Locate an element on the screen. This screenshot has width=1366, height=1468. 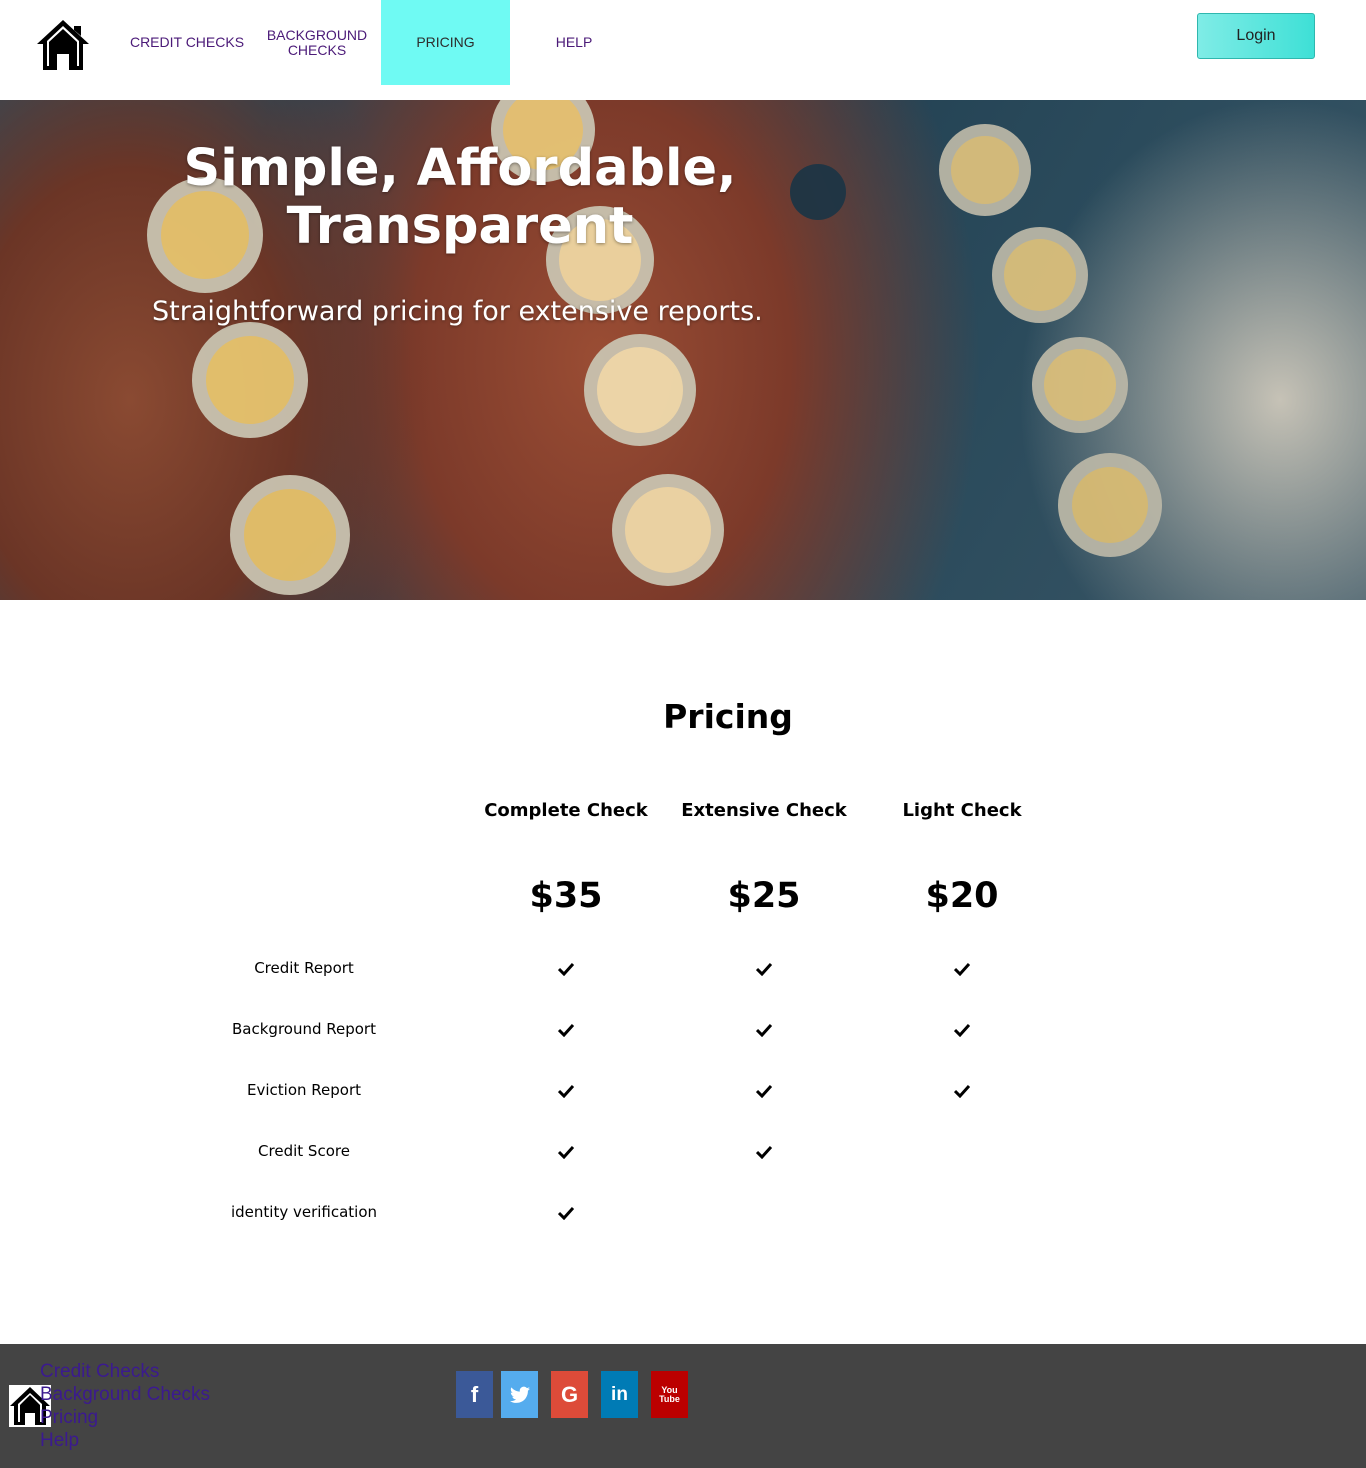
plan-name-complete: Complete Check is located at coordinates (566, 810).